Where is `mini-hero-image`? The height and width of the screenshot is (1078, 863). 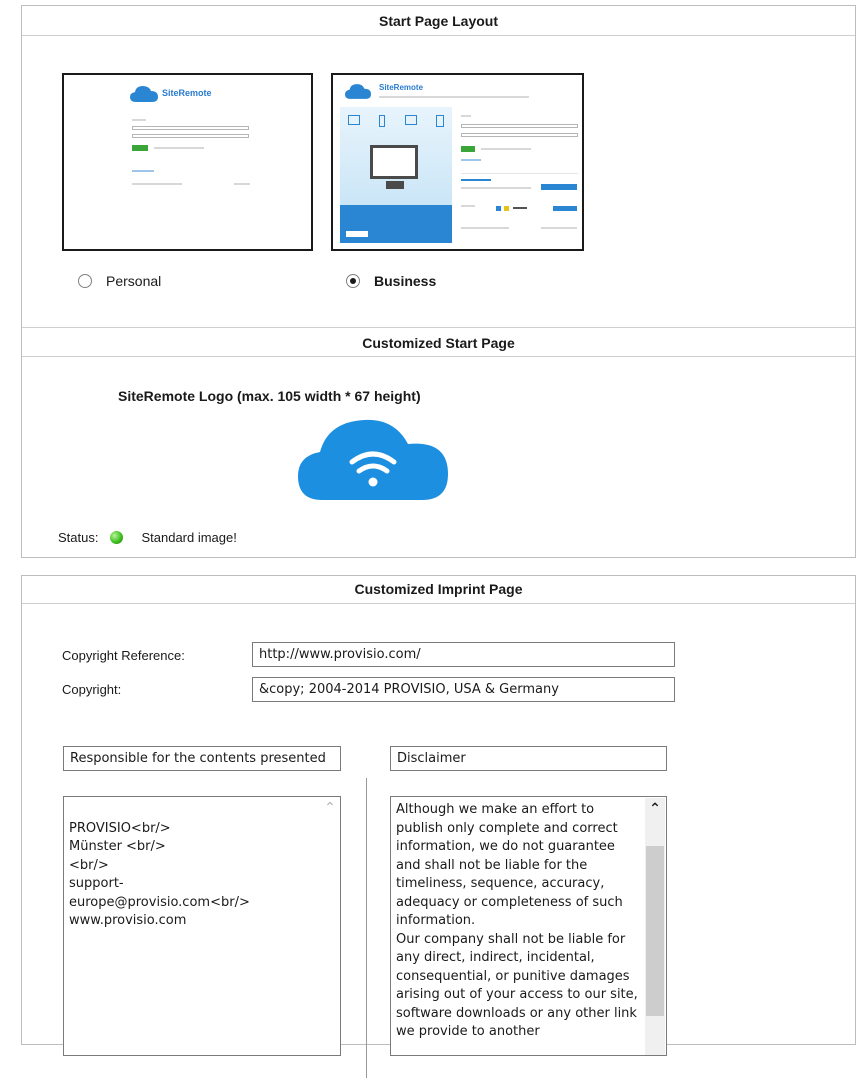 mini-hero-image is located at coordinates (396, 175).